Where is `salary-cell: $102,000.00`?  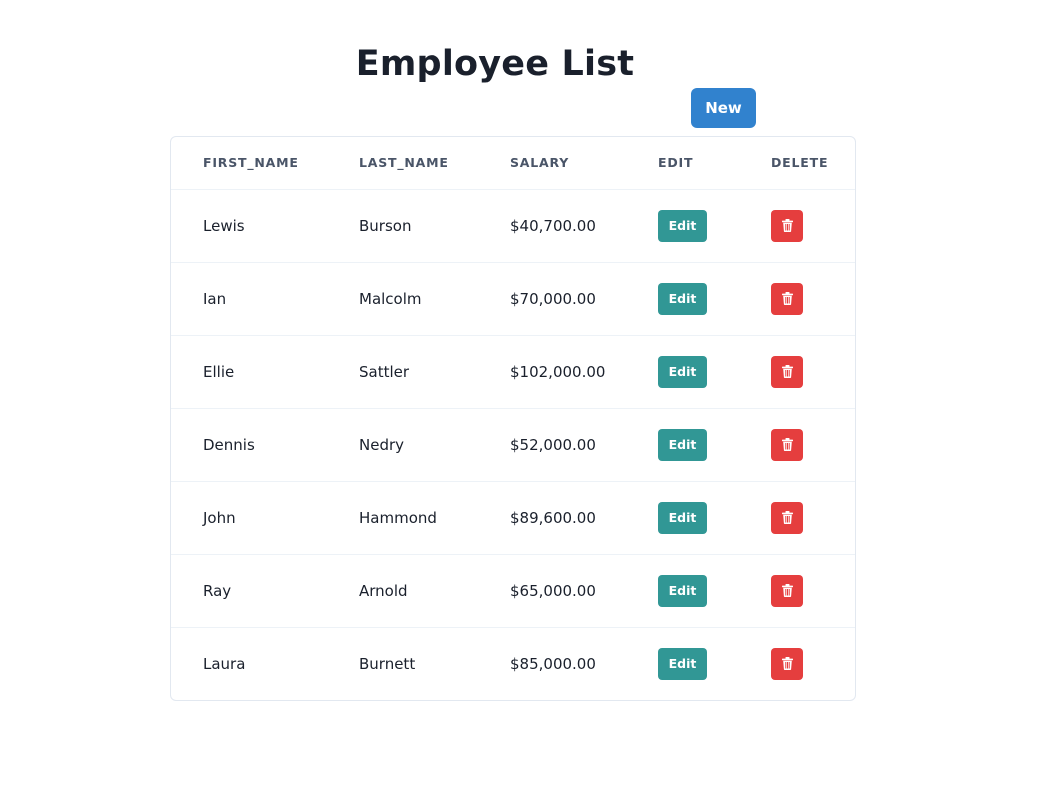
salary-cell: $102,000.00 is located at coordinates (552, 372).